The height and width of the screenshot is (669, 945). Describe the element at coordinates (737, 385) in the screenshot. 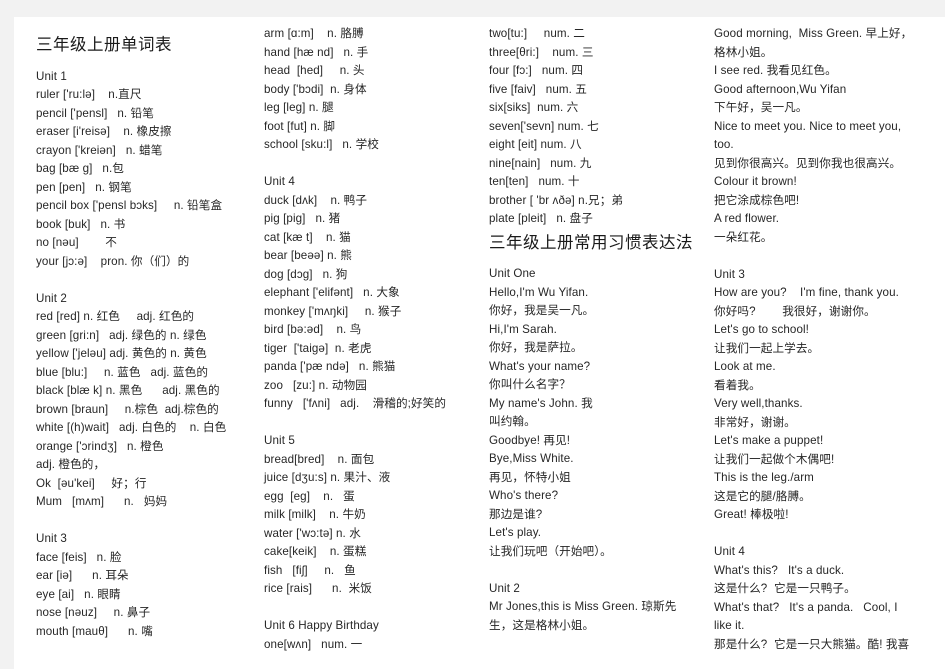

I see `entry-line: 看着我。` at that location.